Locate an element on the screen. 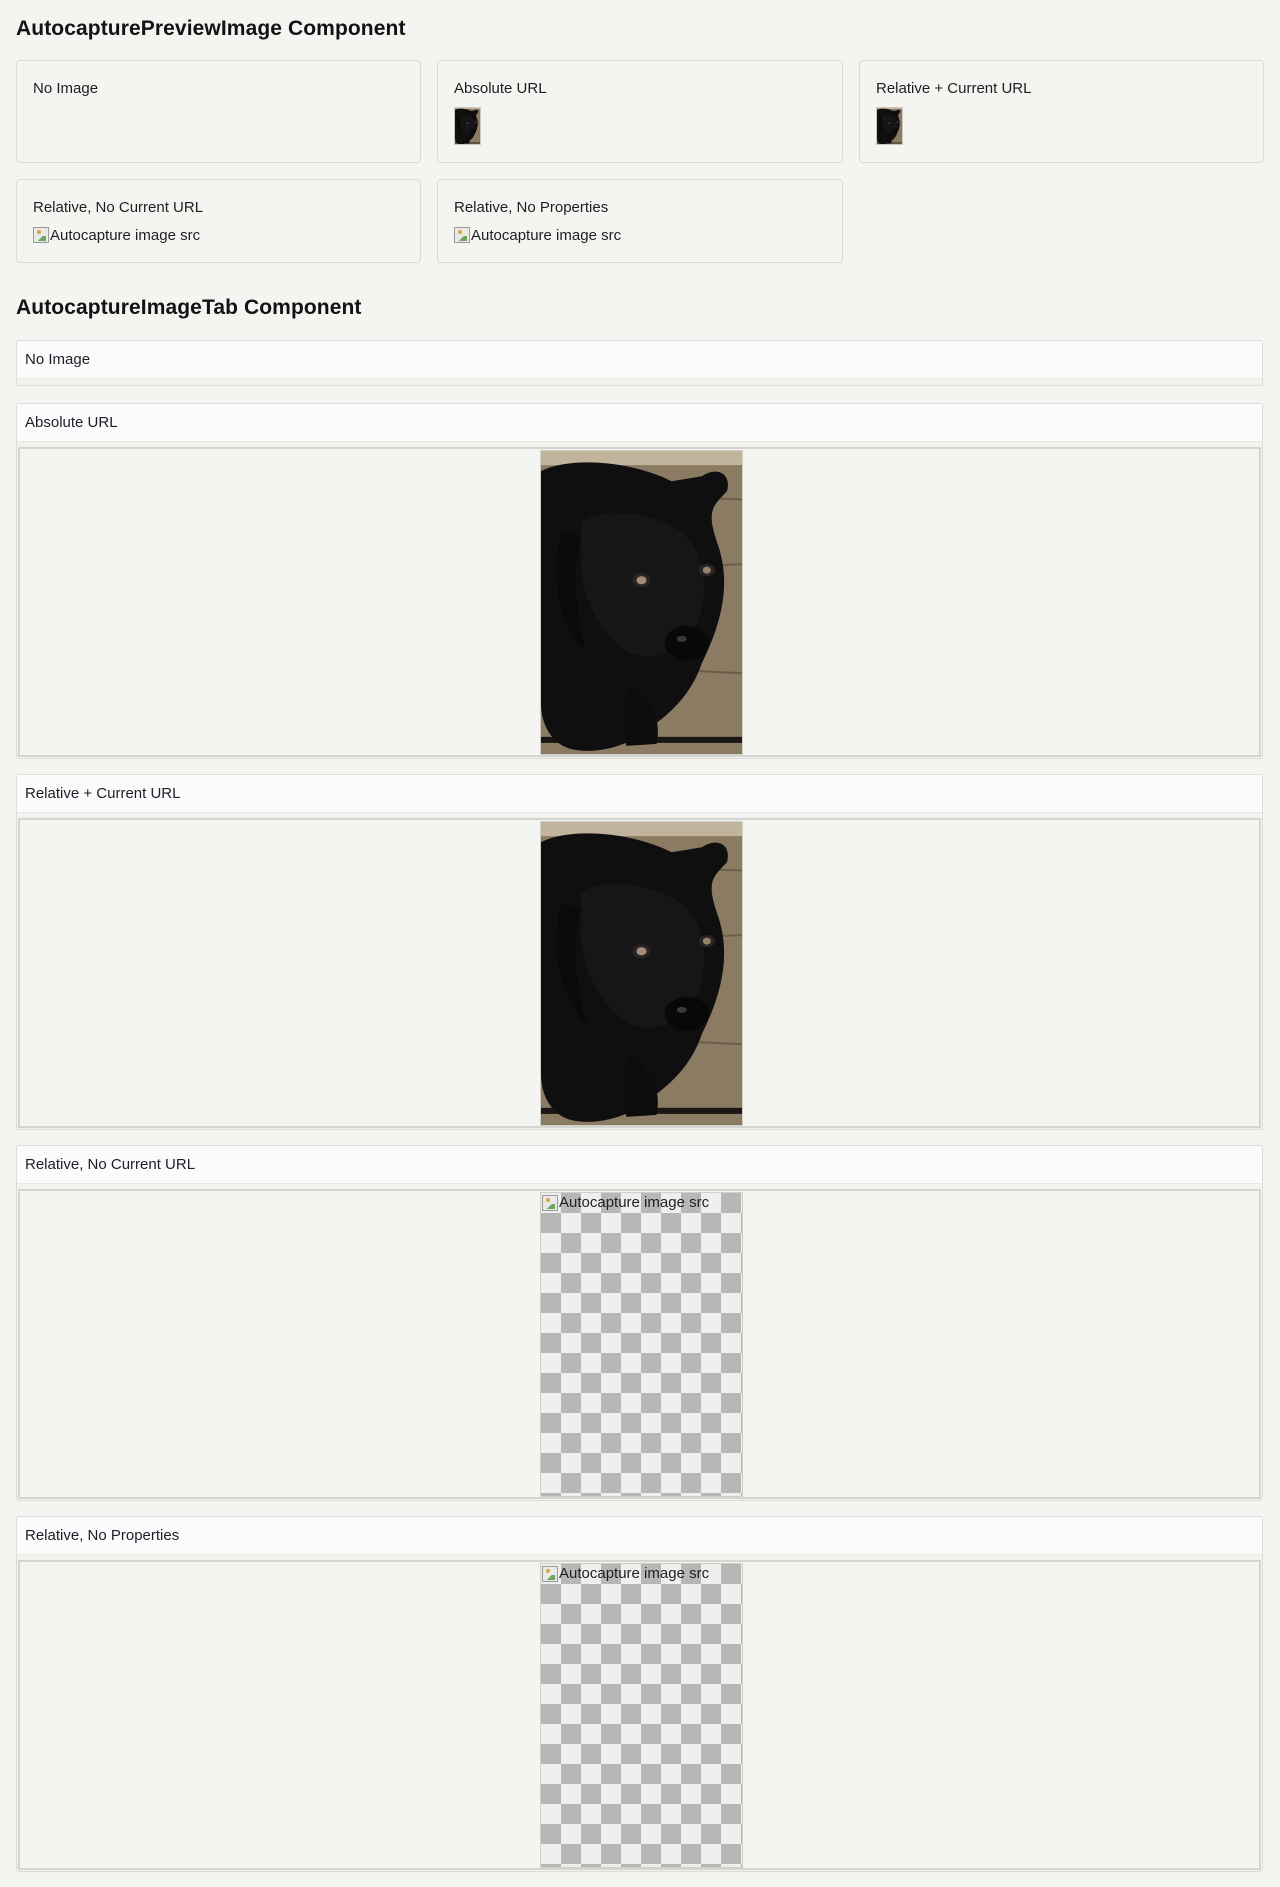 This screenshot has width=1280, height=1887. tab-section-title: AutocaptureImageTab Component is located at coordinates (189, 307).